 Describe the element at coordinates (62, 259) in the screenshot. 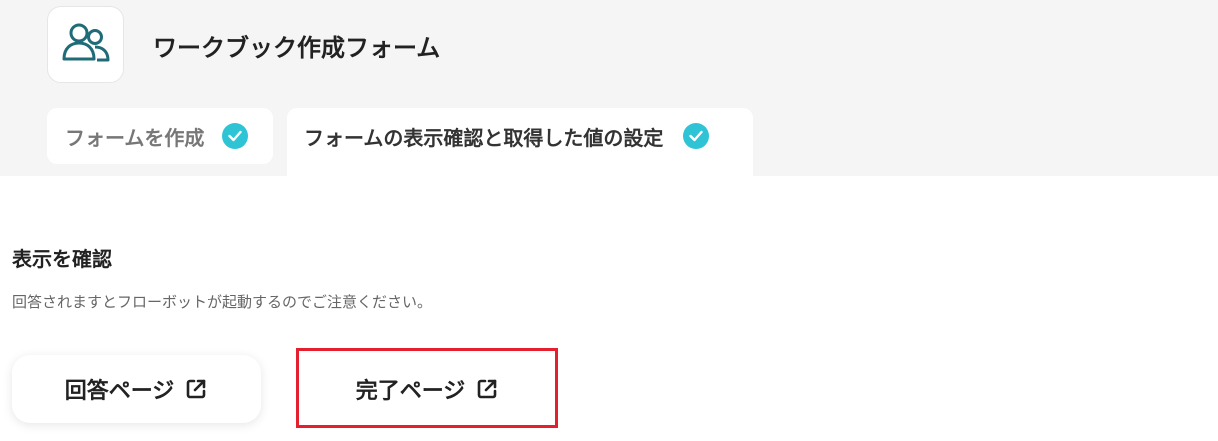

I see `section-title: 表示を確認` at that location.